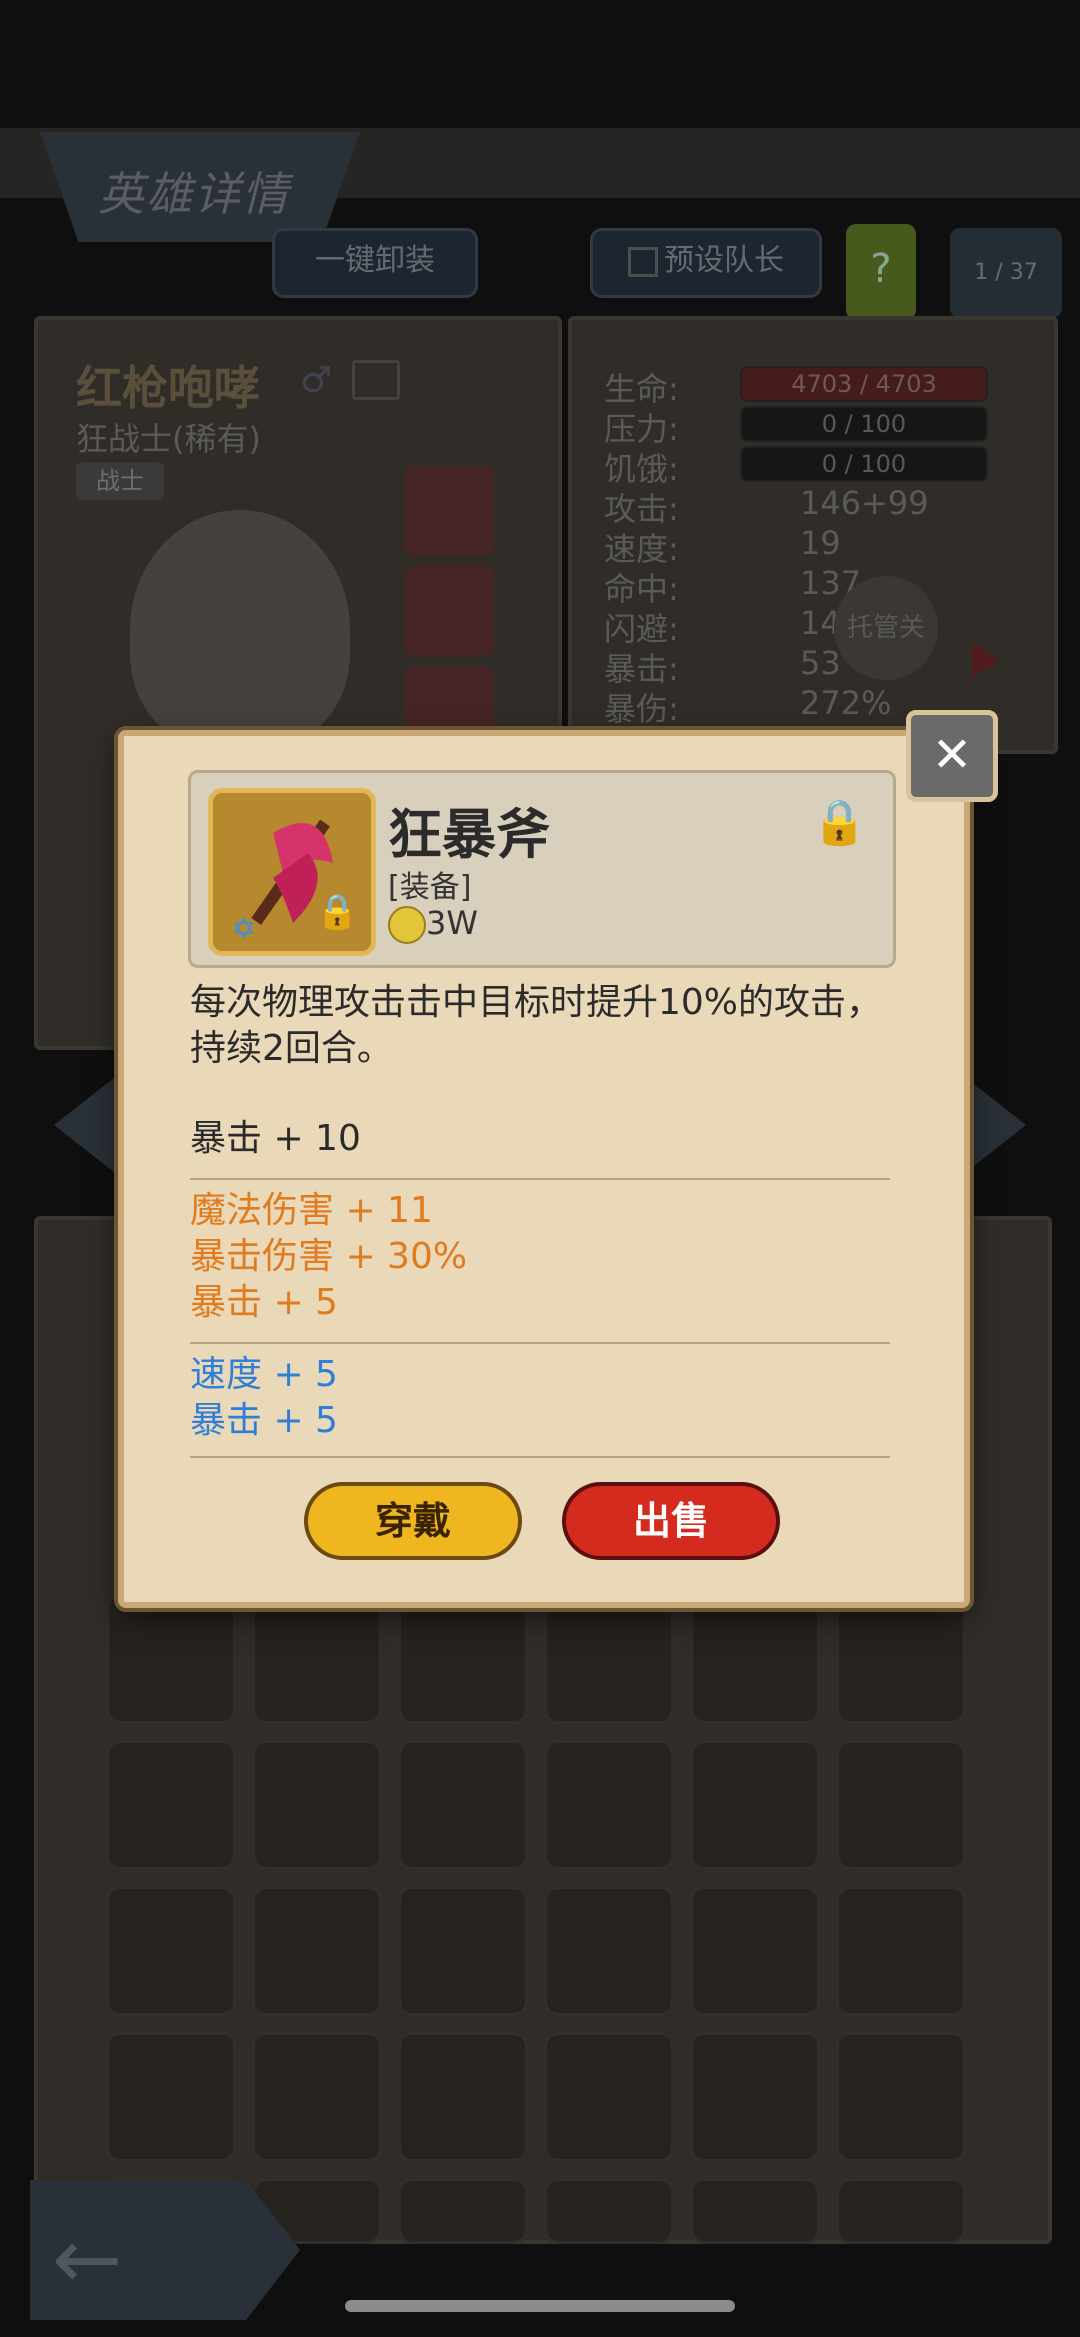 The width and height of the screenshot is (1080, 2337). Describe the element at coordinates (540, 2306) in the screenshot. I see `home-indicator` at that location.